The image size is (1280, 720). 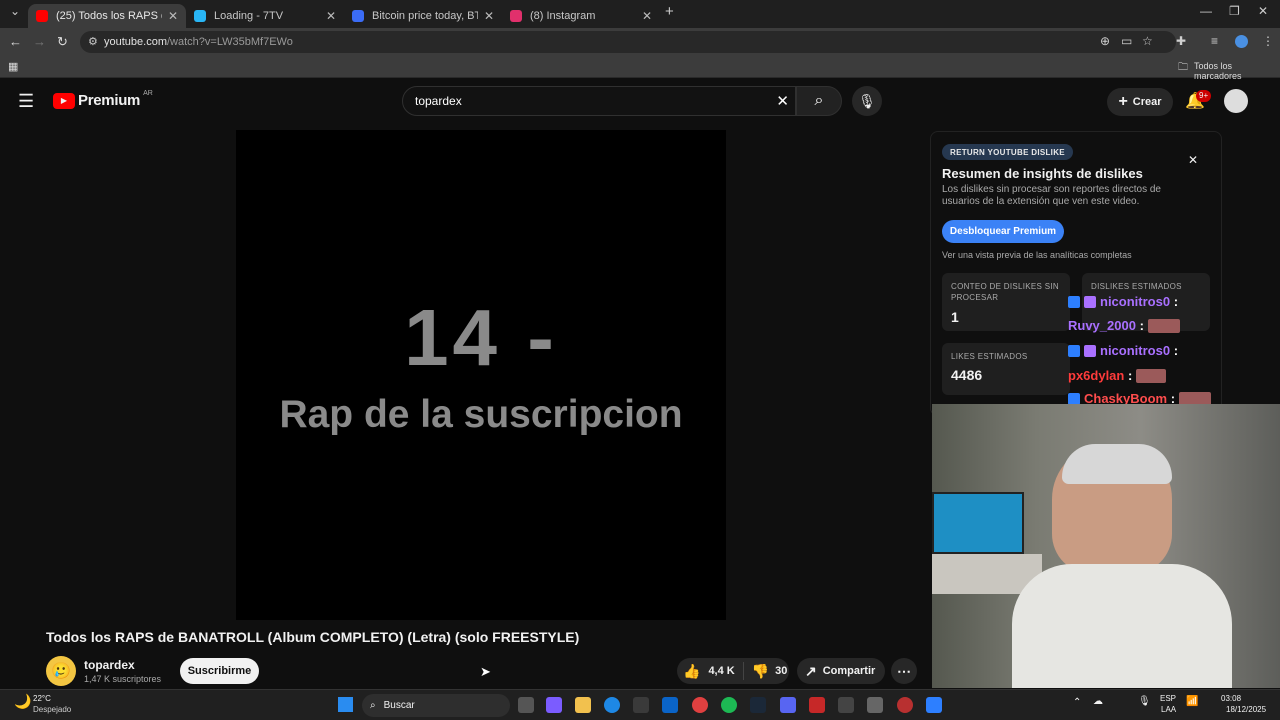 What do you see at coordinates (1096, 375) in the screenshot?
I see `chat-username: px6dylan` at bounding box center [1096, 375].